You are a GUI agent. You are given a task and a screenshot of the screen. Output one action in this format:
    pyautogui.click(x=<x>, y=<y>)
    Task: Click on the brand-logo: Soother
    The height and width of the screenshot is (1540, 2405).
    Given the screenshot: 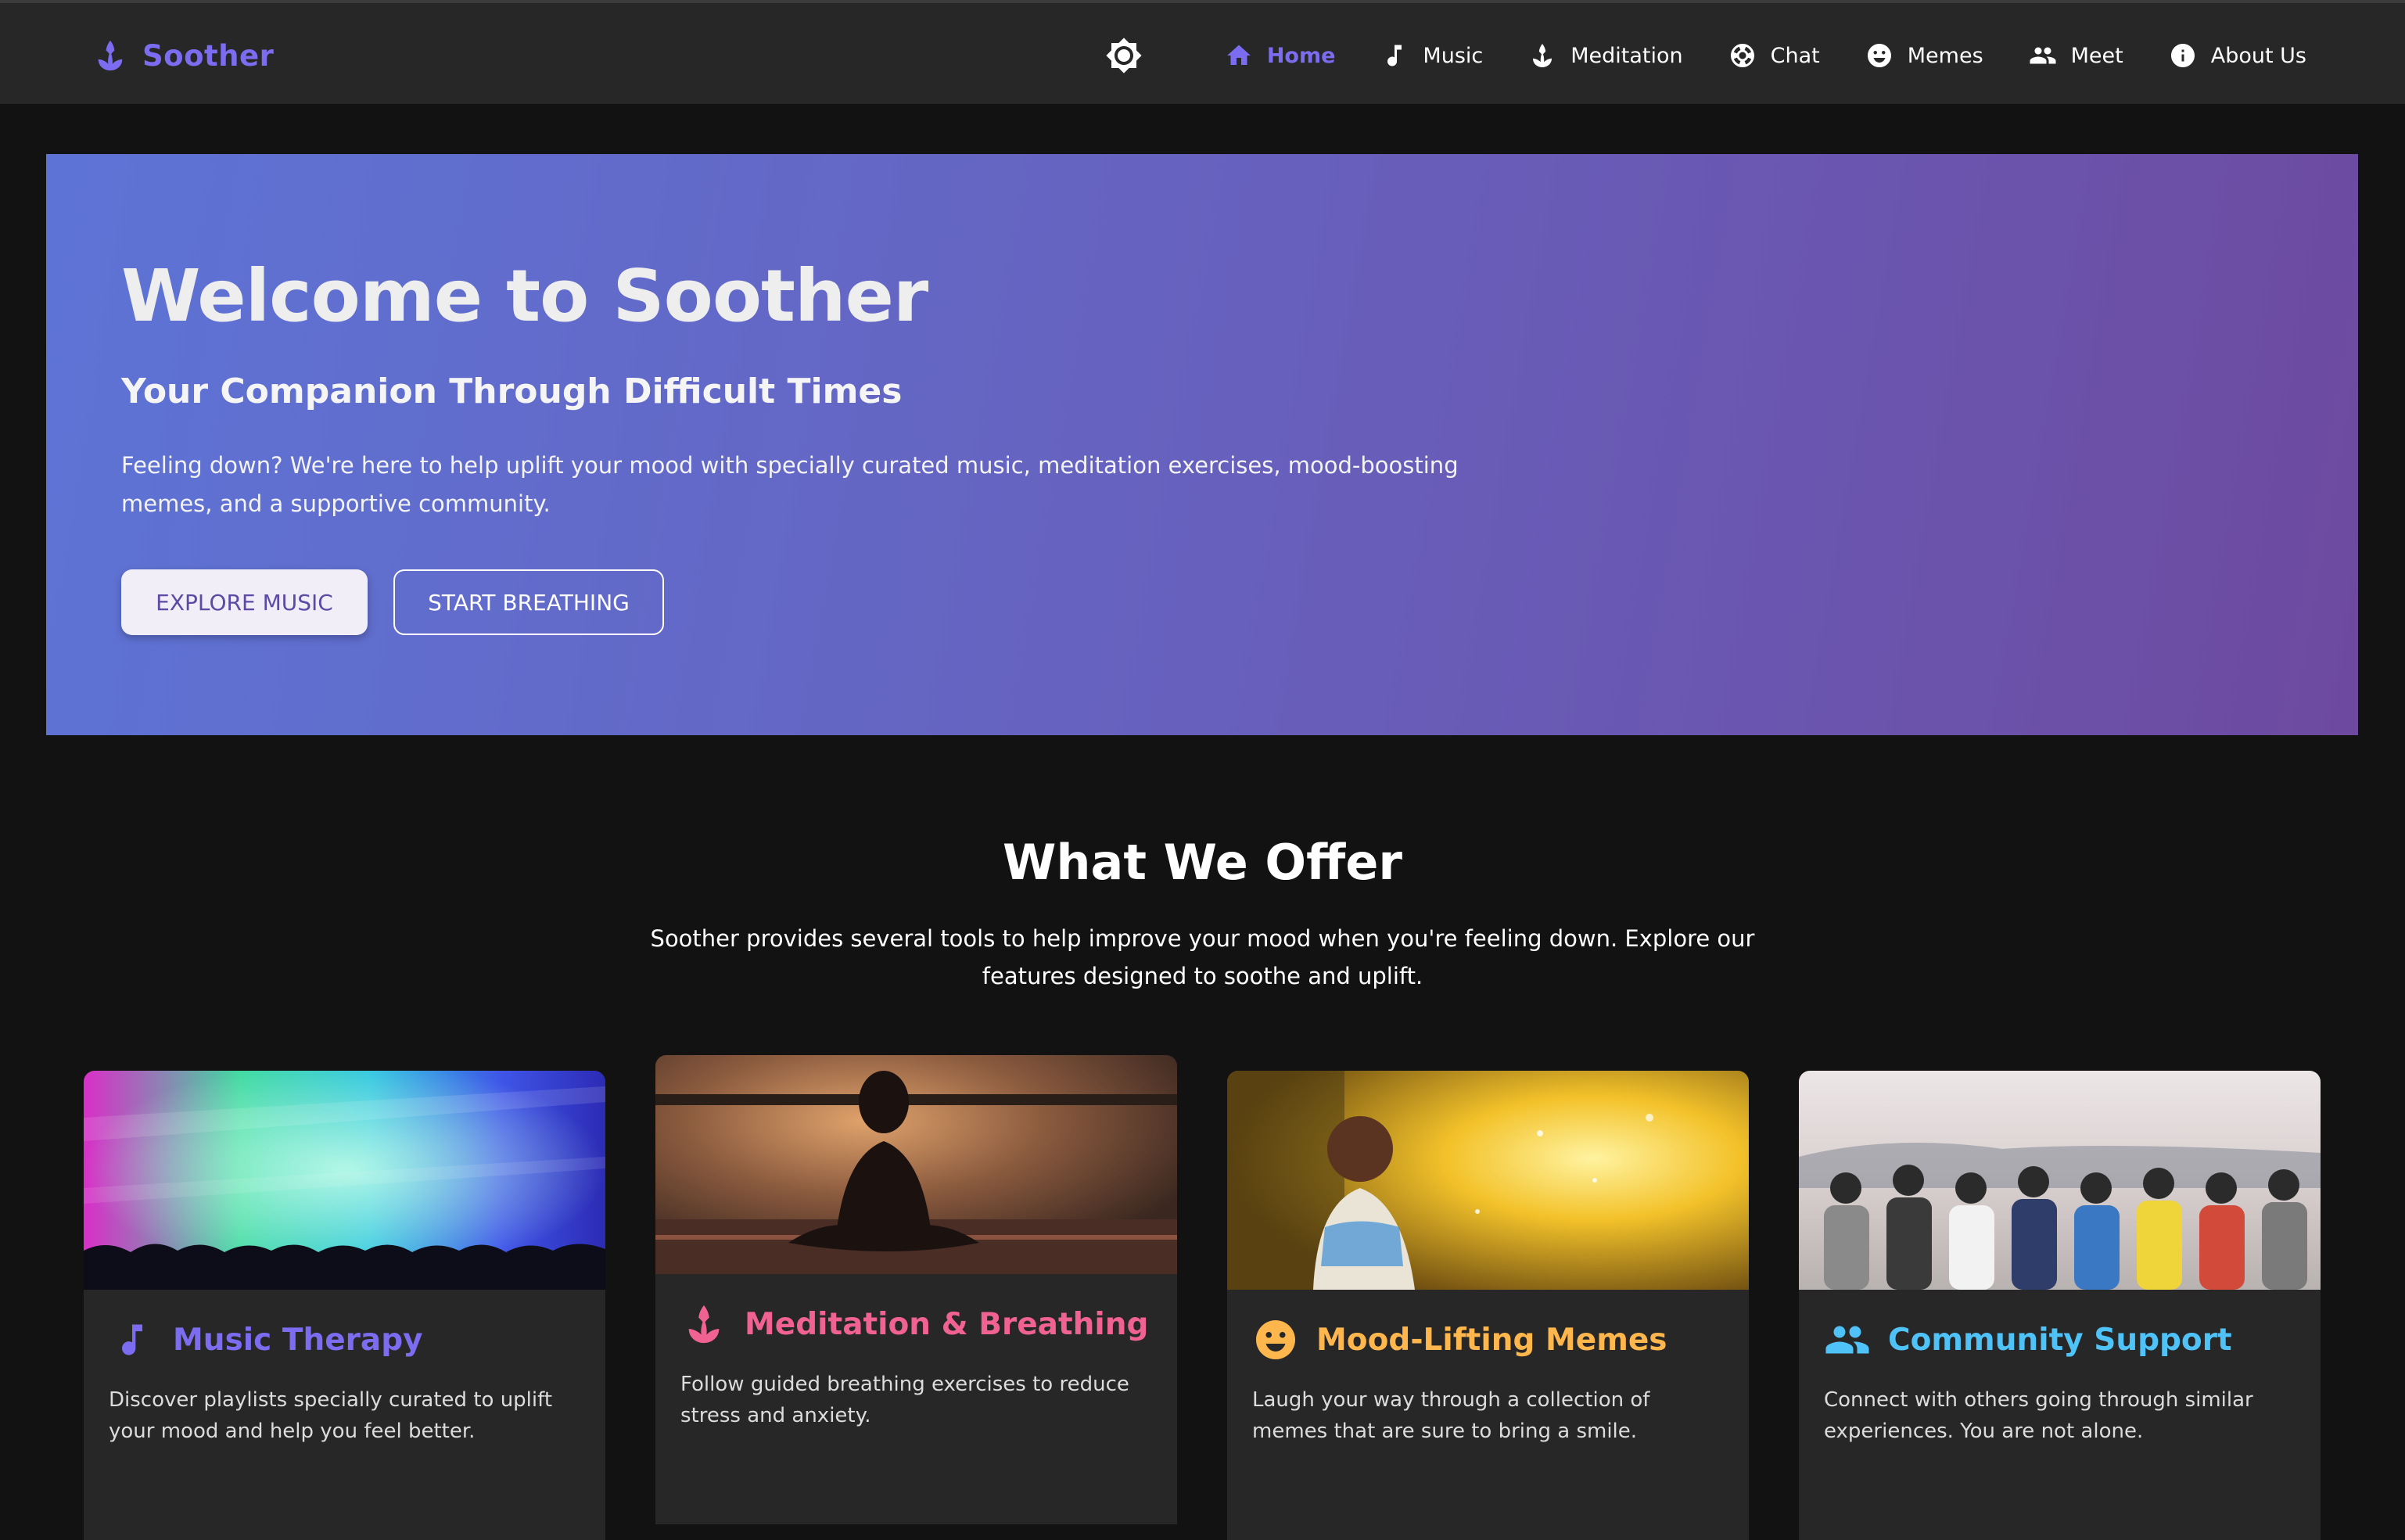 What is the action you would take?
    pyautogui.click(x=183, y=56)
    